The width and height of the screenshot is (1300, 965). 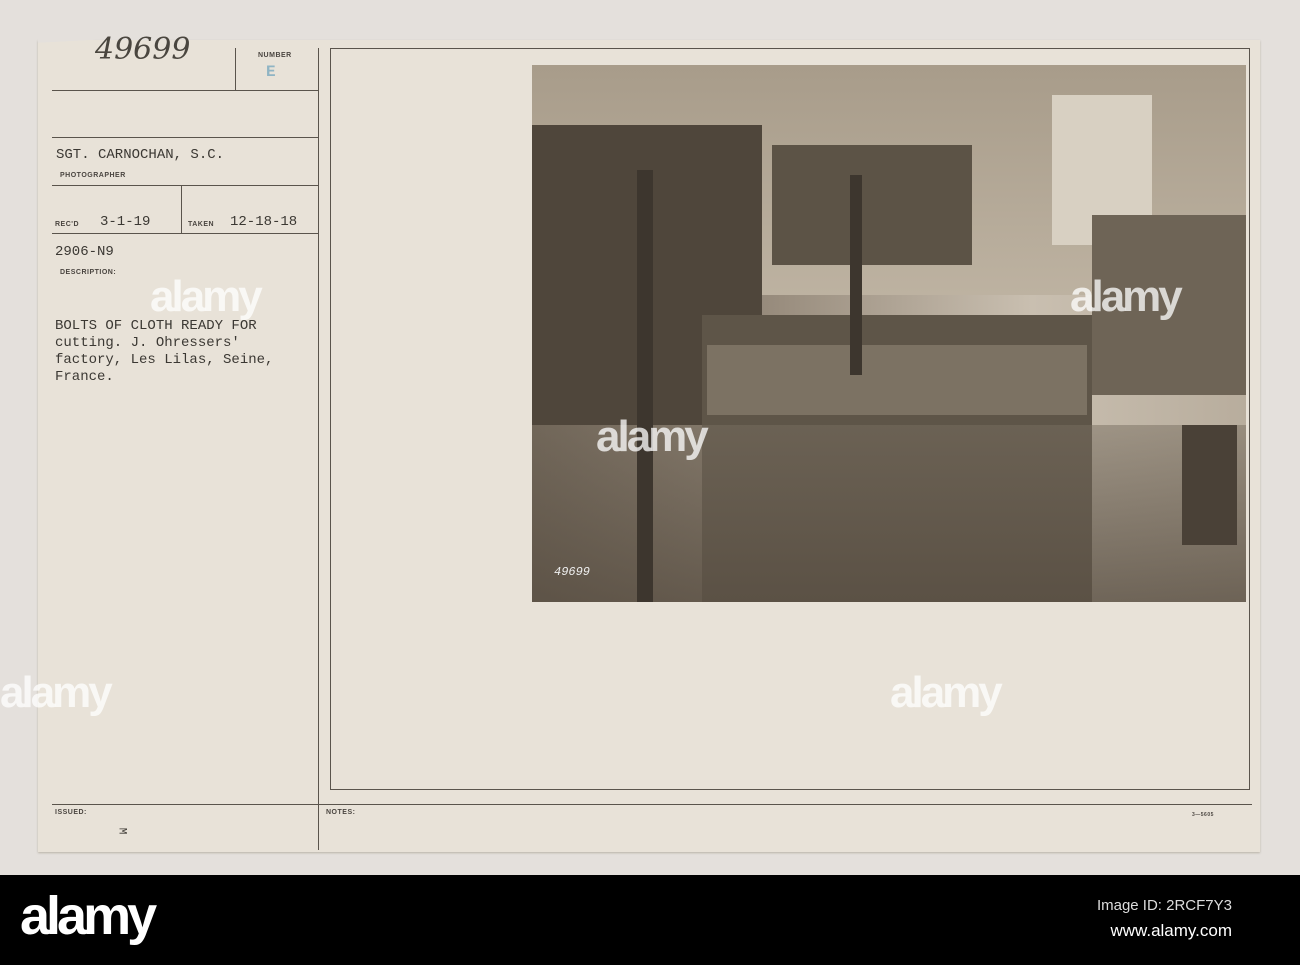 What do you see at coordinates (121, 831) in the screenshot?
I see `issued-mark: M` at bounding box center [121, 831].